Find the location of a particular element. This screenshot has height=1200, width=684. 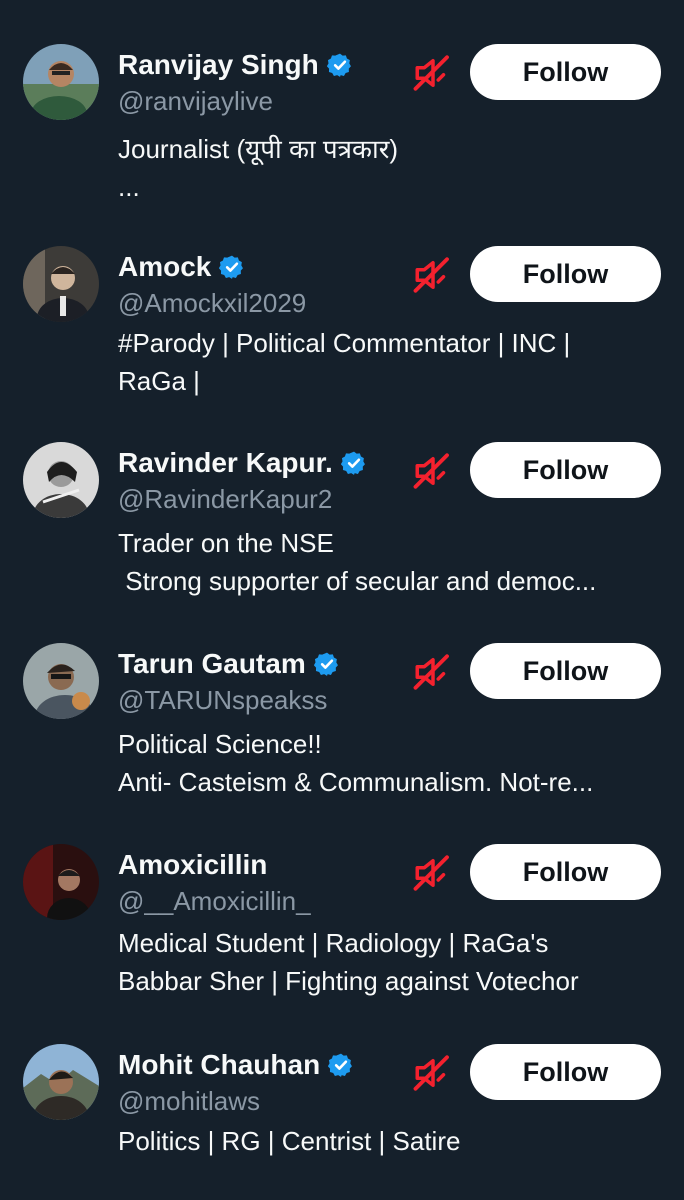

account-bio: Politics | RG | Centrist | Satire is located at coordinates (390, 1141).